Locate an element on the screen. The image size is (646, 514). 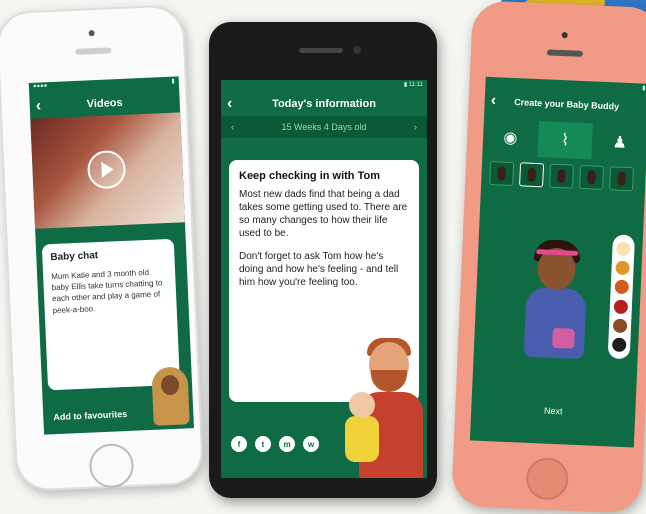
page-title: Videos is located at coordinates (104, 103).